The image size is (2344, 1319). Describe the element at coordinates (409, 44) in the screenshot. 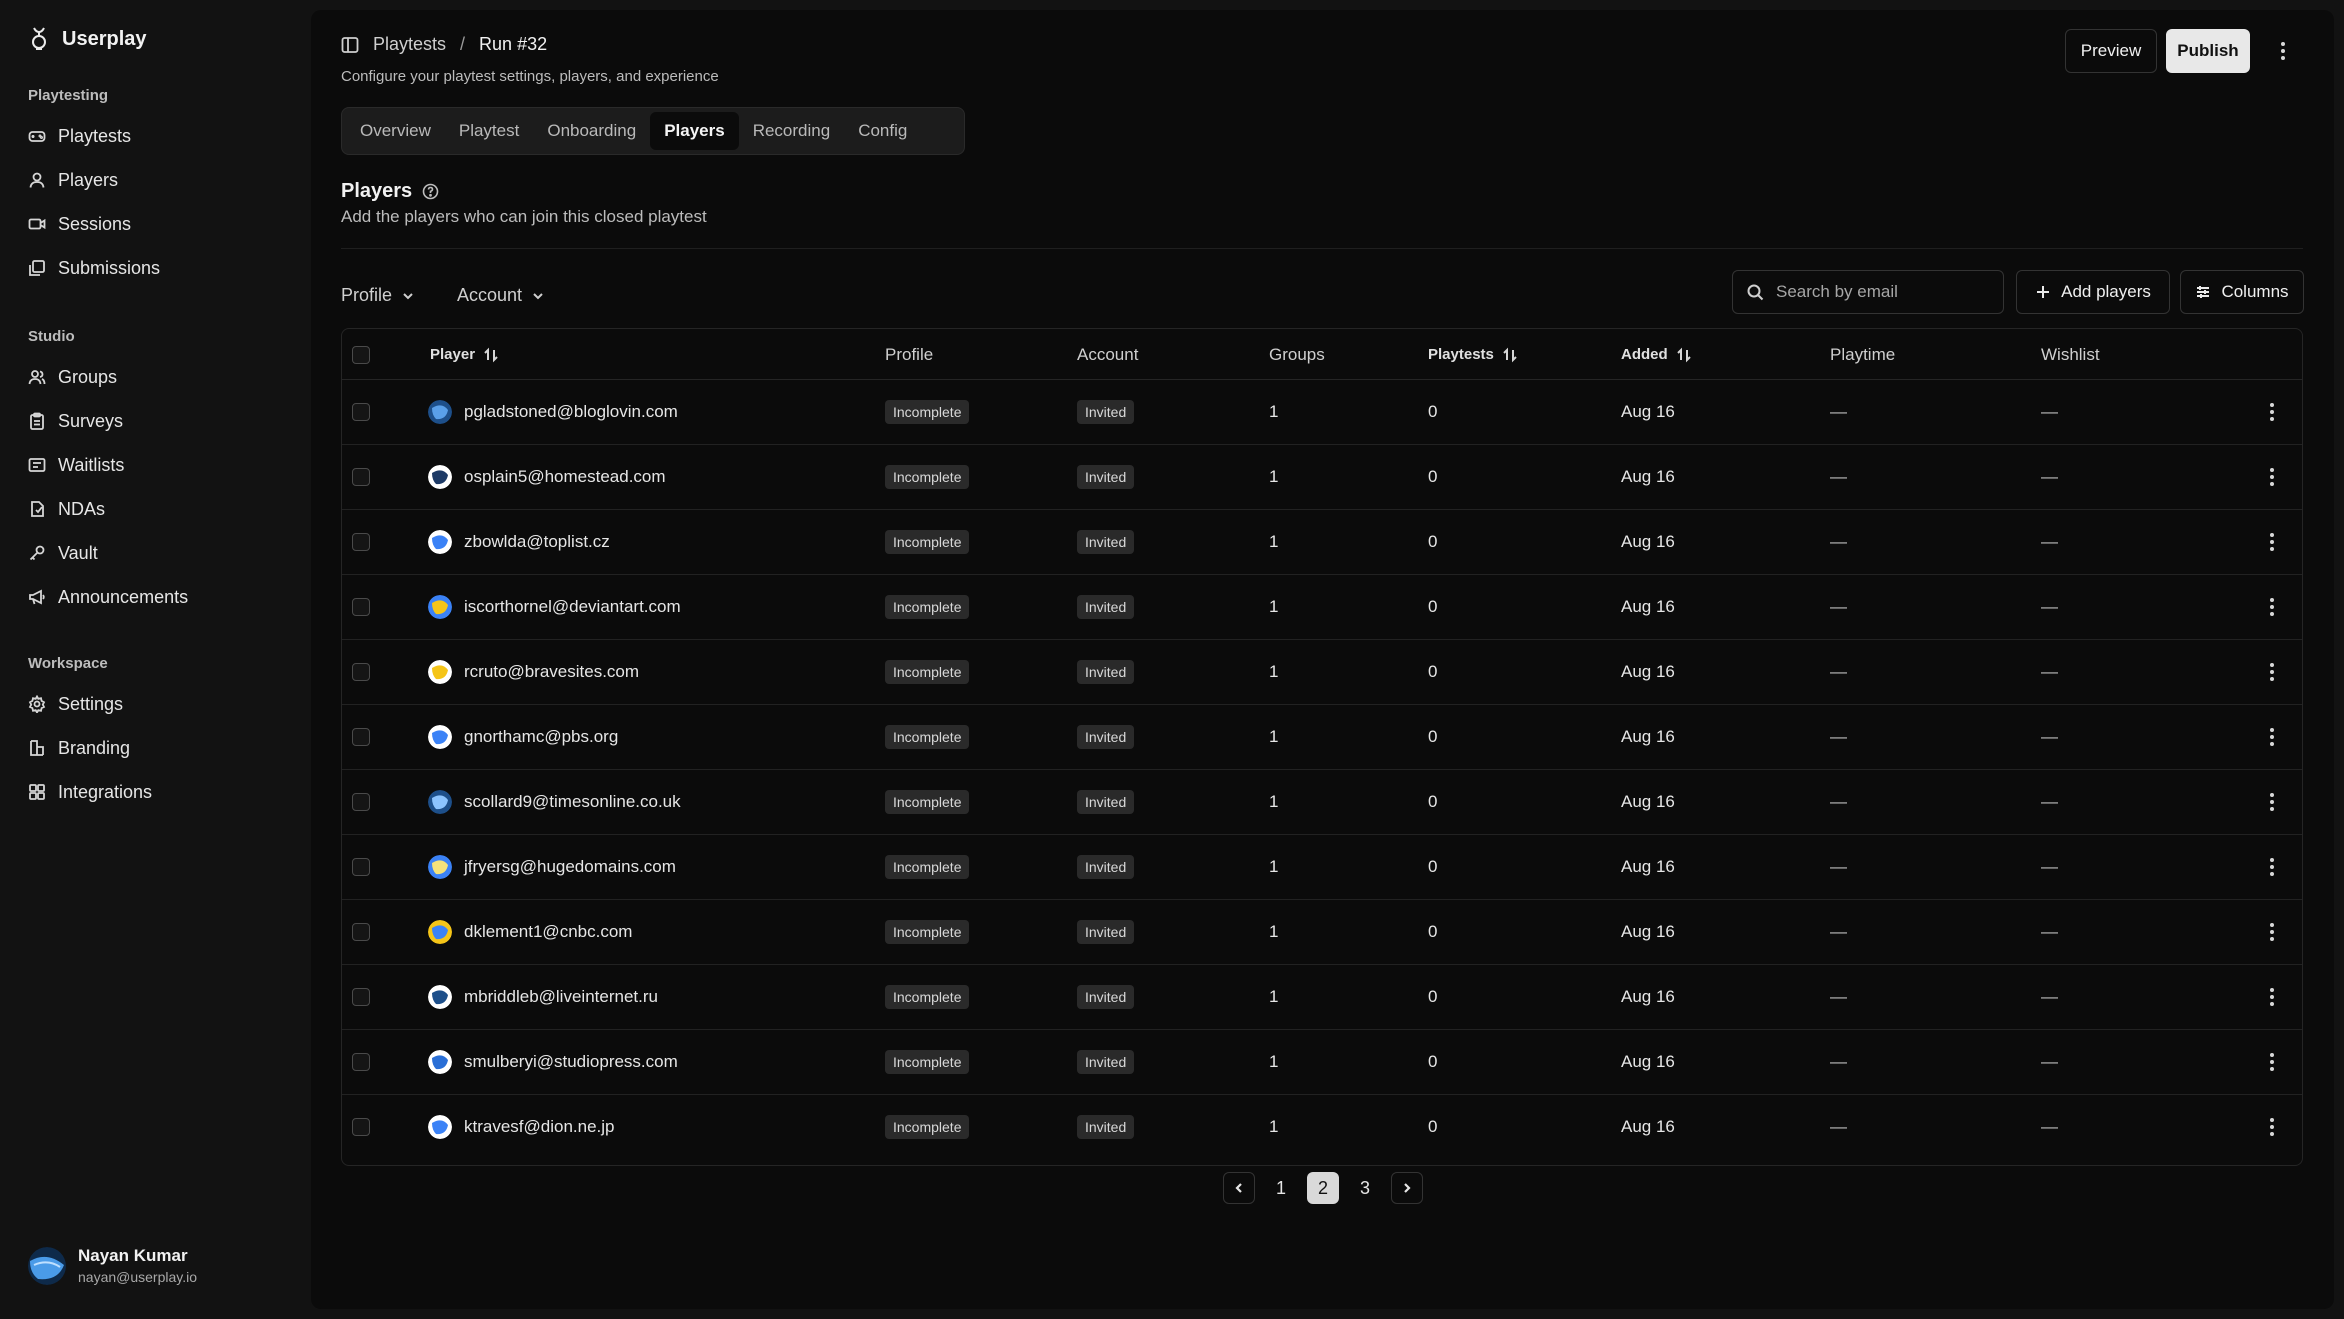

I see `breadcrumb-playtests: Playtests` at that location.